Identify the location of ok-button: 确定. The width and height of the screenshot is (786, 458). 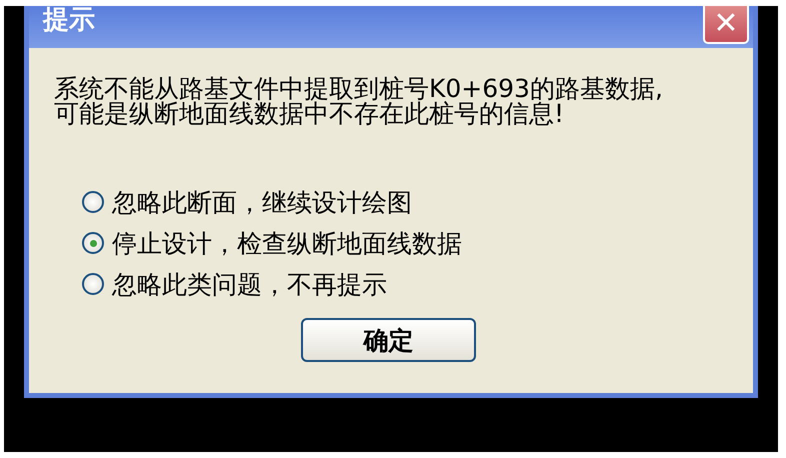
(388, 340).